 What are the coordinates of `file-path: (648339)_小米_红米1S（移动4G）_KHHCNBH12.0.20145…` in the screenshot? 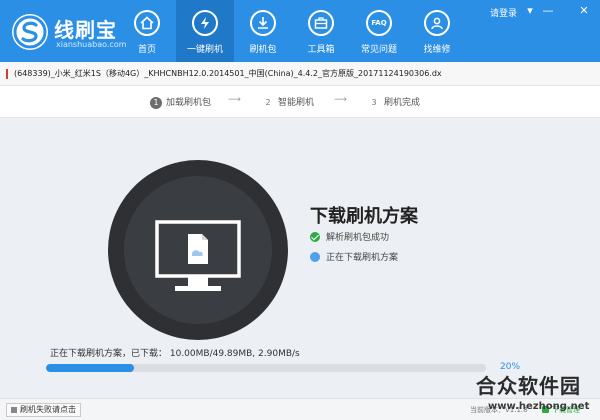 It's located at (228, 73).